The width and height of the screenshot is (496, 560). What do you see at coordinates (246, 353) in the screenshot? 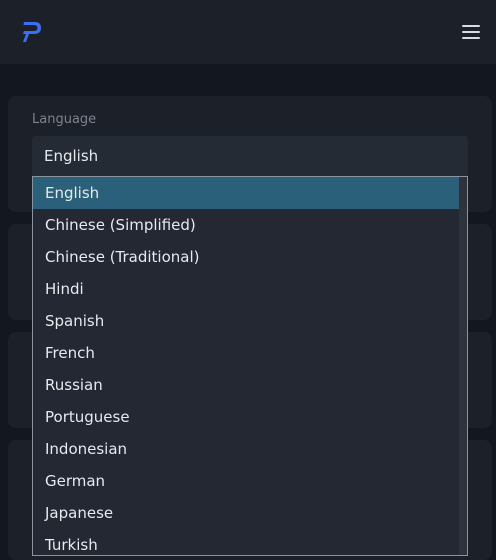
I see `language-option-french: French` at bounding box center [246, 353].